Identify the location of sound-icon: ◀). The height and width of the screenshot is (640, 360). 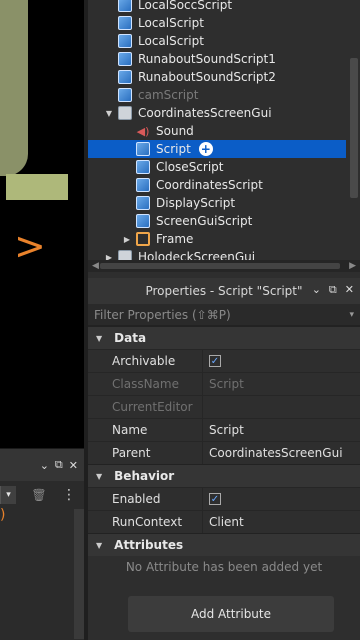
(143, 131).